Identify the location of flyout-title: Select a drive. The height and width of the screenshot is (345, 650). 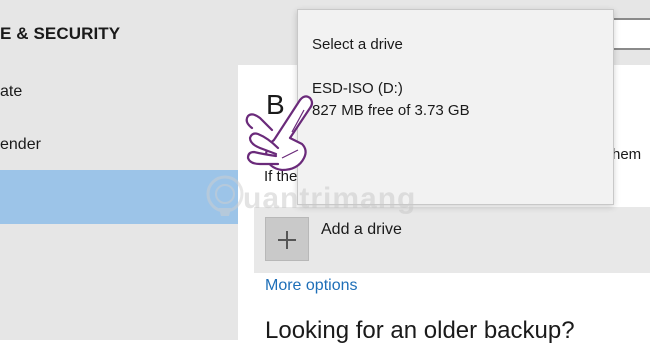
(357, 44).